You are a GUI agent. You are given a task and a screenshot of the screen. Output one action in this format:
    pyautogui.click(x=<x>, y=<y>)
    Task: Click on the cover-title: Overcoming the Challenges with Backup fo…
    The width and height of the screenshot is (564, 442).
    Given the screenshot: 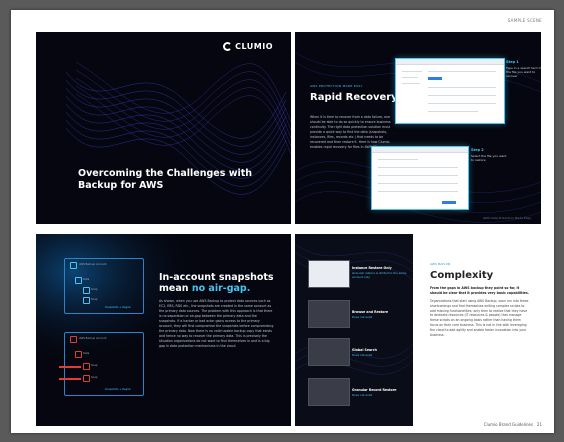 What is the action you would take?
    pyautogui.click(x=165, y=179)
    